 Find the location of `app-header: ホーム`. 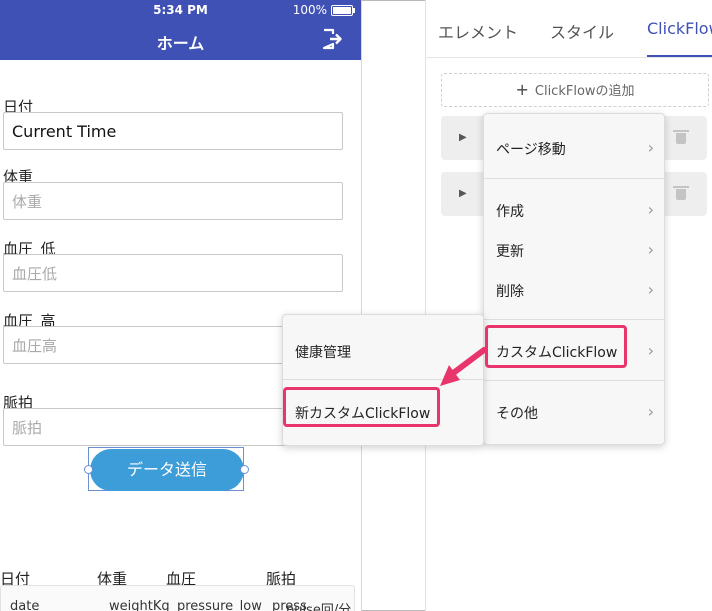

app-header: ホーム is located at coordinates (180, 40).